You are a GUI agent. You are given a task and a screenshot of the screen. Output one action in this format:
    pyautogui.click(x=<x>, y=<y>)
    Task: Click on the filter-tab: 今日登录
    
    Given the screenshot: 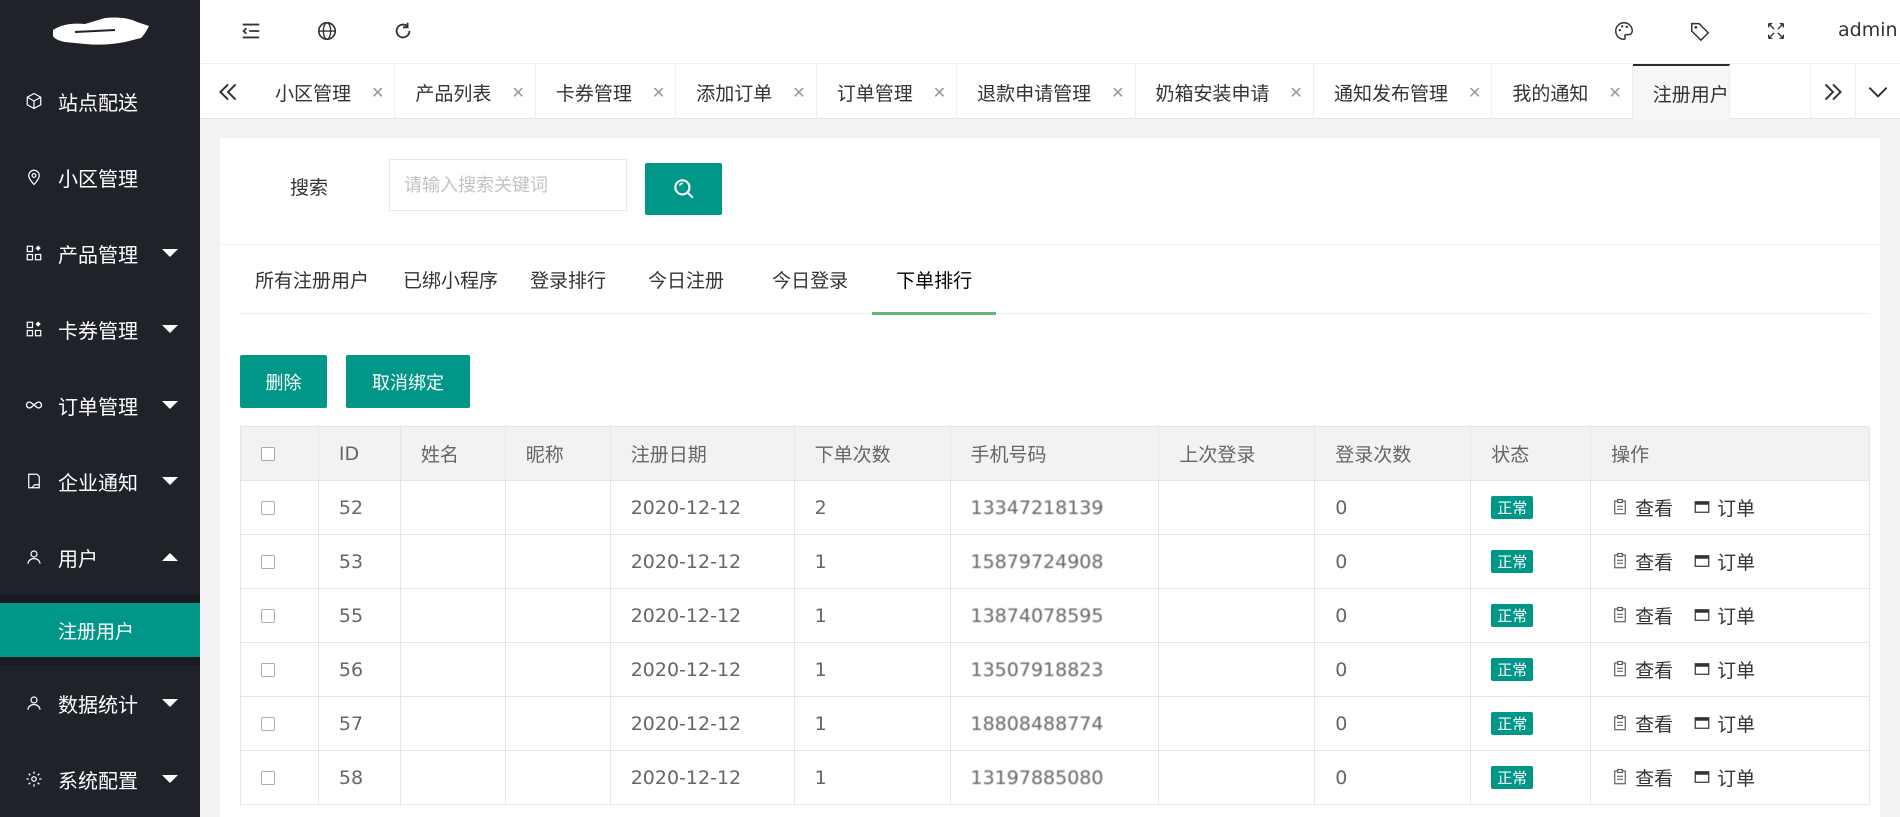 What is the action you would take?
    pyautogui.click(x=810, y=279)
    